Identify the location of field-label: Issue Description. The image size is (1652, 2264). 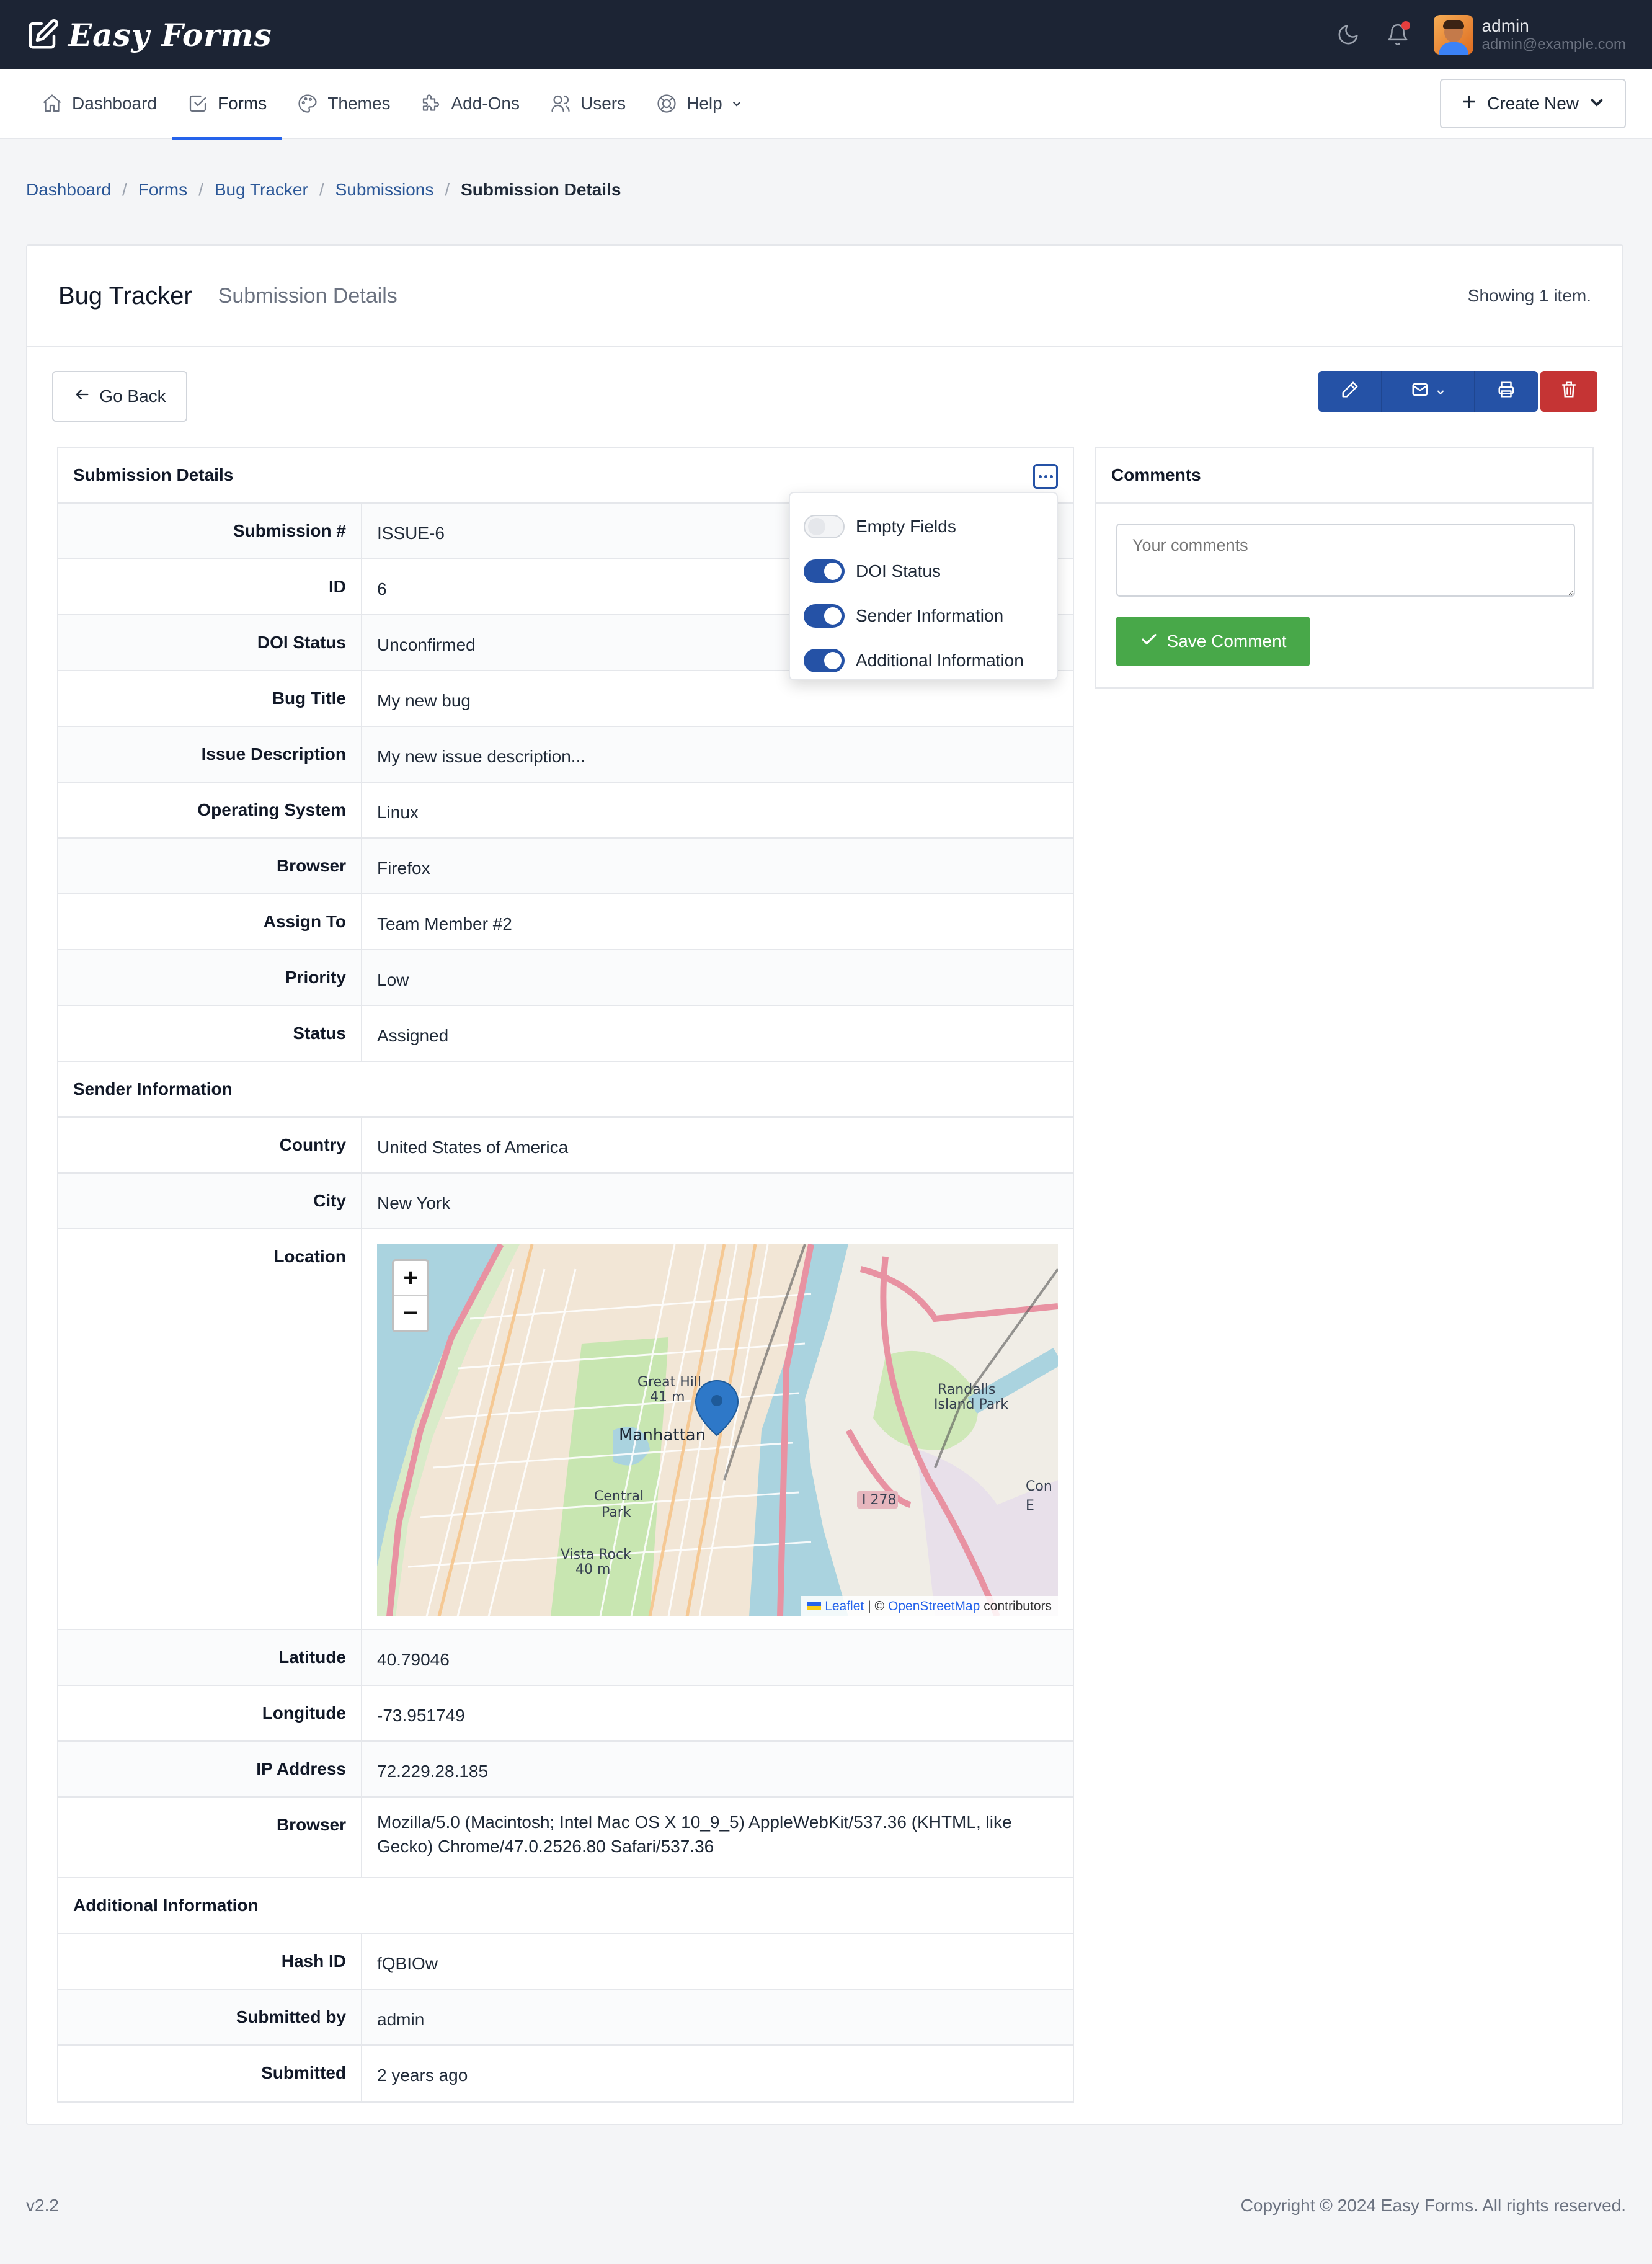
(210, 754).